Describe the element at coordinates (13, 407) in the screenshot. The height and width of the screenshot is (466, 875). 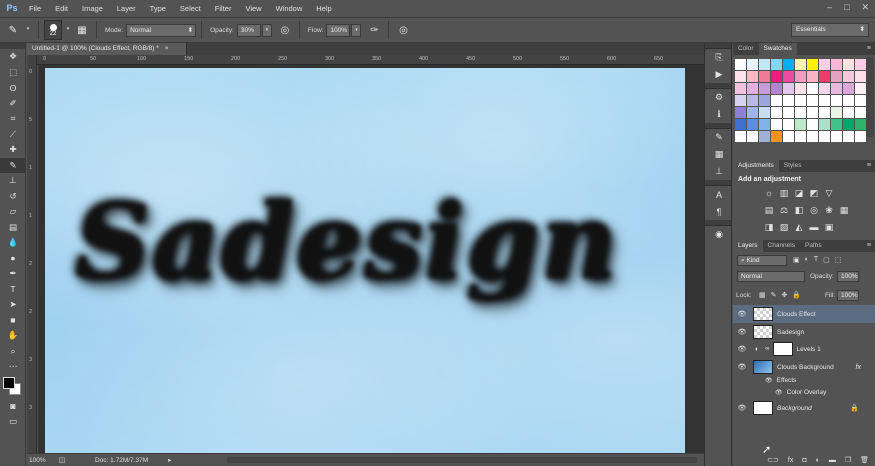
I see `quick-mask-icon: ◙` at that location.